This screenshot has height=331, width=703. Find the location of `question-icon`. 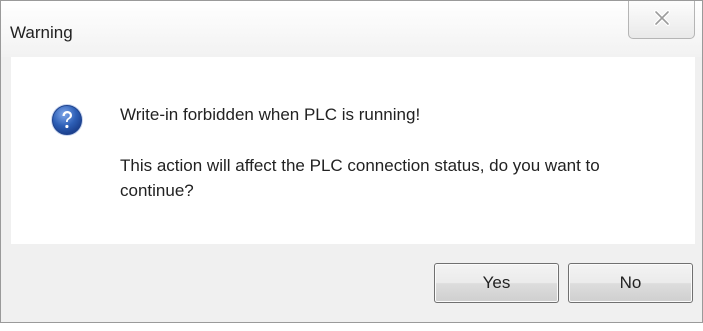

question-icon is located at coordinates (67, 120).